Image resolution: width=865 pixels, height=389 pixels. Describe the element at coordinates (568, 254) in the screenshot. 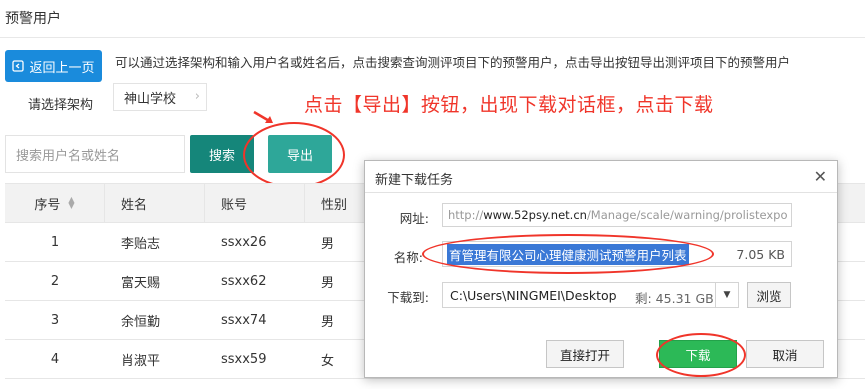

I see `file-name-value: 育管理有限公司心理健康测试预警用户列表` at that location.